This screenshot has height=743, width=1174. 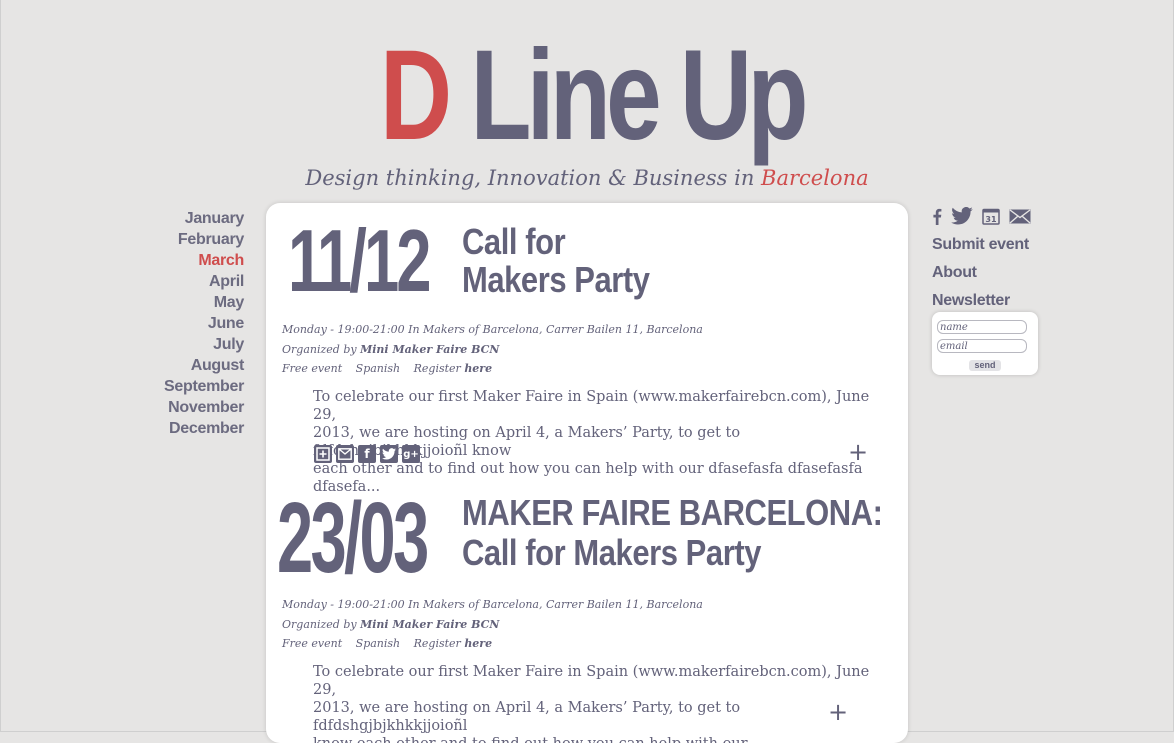 I want to click on right-sidebar: 31 Submit event About Newsletter, so click(x=981, y=260).